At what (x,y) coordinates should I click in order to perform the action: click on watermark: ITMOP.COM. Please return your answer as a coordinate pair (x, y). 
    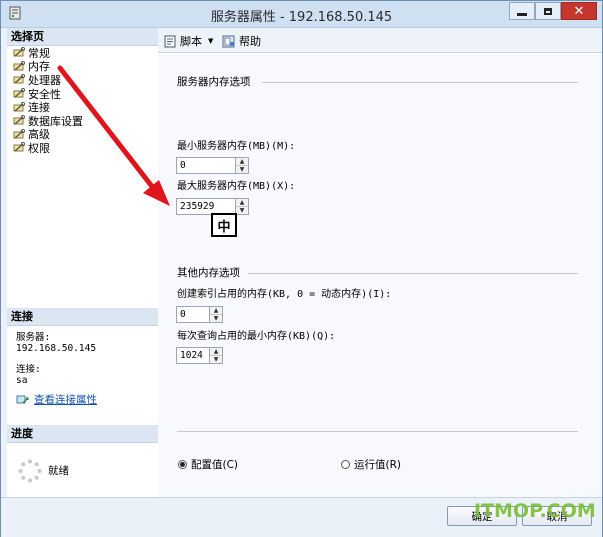
    Looking at the image, I should click on (535, 511).